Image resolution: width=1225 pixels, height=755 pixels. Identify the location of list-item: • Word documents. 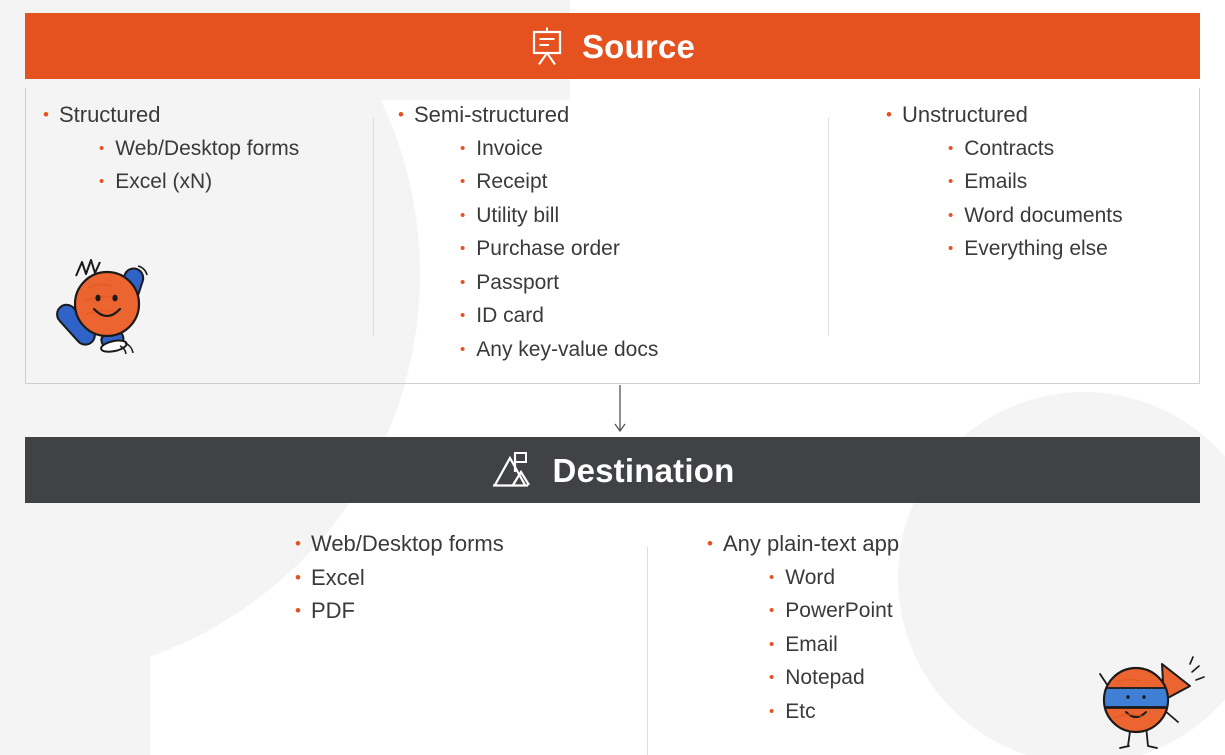
(1074, 216).